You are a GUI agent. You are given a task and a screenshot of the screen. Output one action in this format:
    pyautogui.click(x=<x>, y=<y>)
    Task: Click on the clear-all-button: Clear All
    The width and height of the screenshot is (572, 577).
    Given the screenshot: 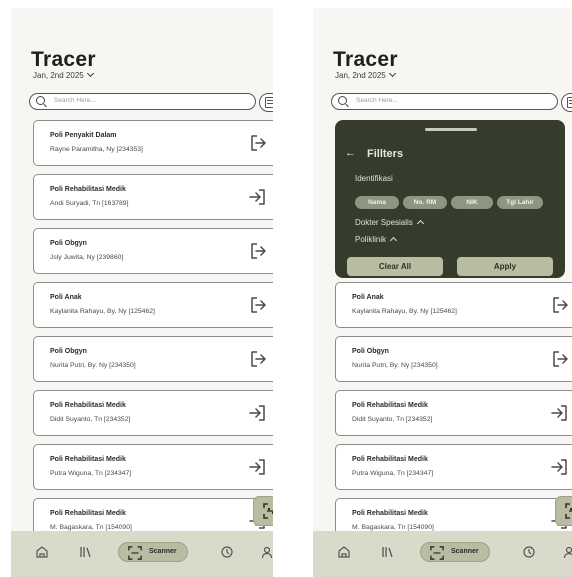 What is the action you would take?
    pyautogui.click(x=395, y=266)
    